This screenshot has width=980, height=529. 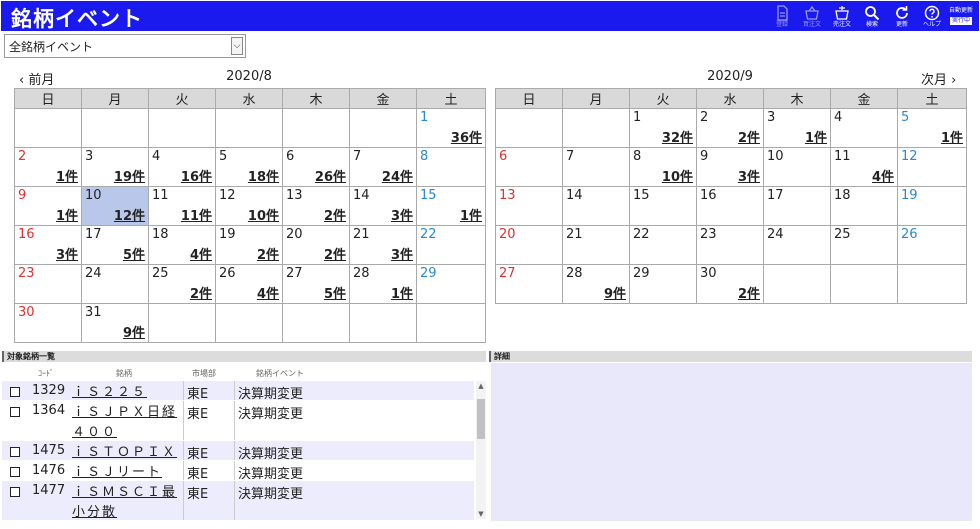 What do you see at coordinates (126, 502) in the screenshot?
I see `stock-name-link: ｉＳＭＳＣＩ最小分散` at bounding box center [126, 502].